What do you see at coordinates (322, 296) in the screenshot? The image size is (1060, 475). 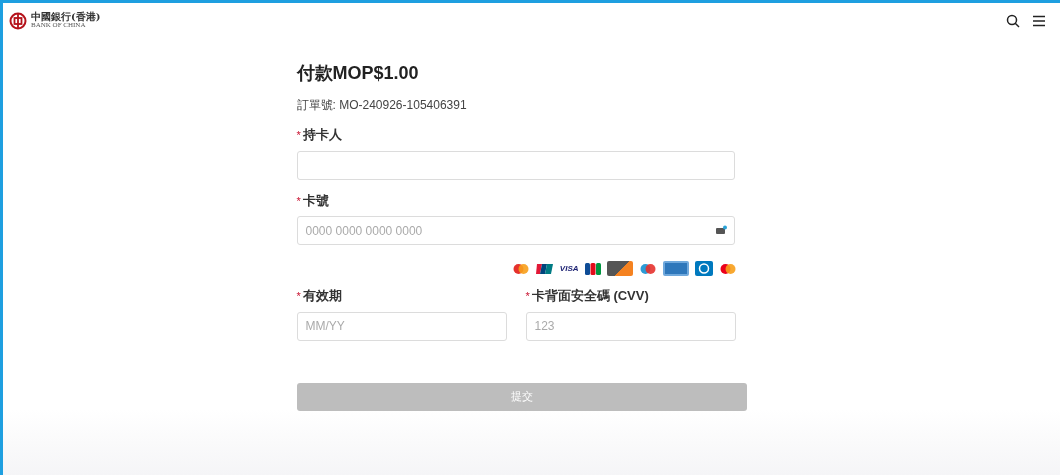 I see `field-label: 有效期` at bounding box center [322, 296].